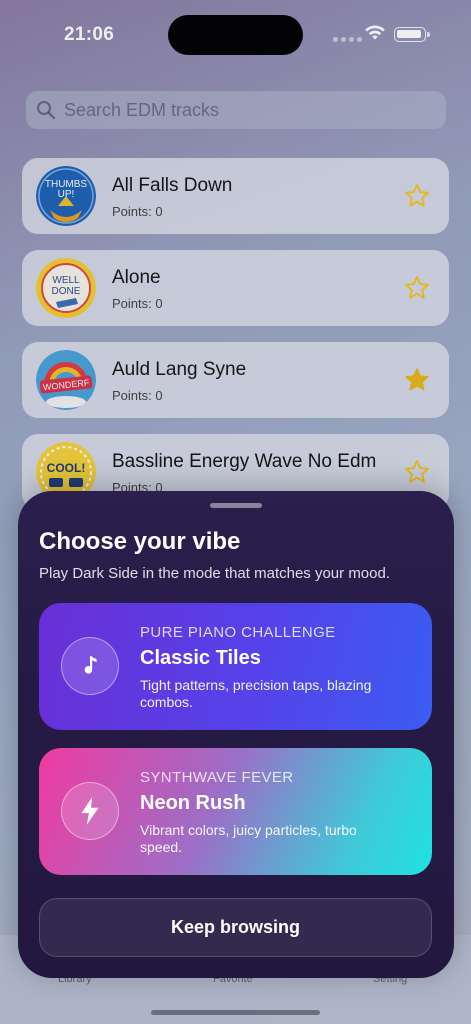  What do you see at coordinates (90, 666) in the screenshot?
I see `music-note-icon` at bounding box center [90, 666].